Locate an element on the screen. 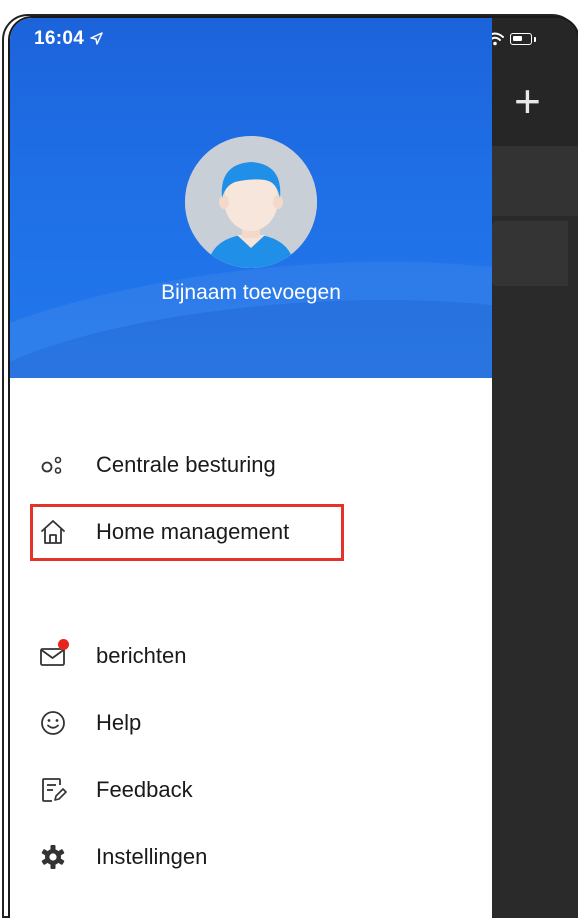  status-time: 16:04 is located at coordinates (59, 38).